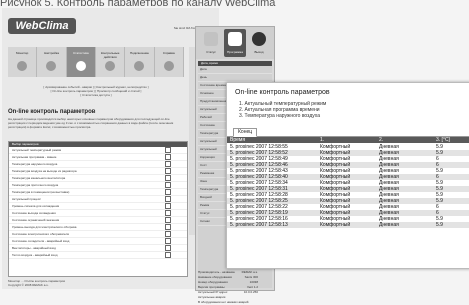  Describe the element at coordinates (52, 112) in the screenshot. I see `page-title: On-line контроль параметров` at that location.